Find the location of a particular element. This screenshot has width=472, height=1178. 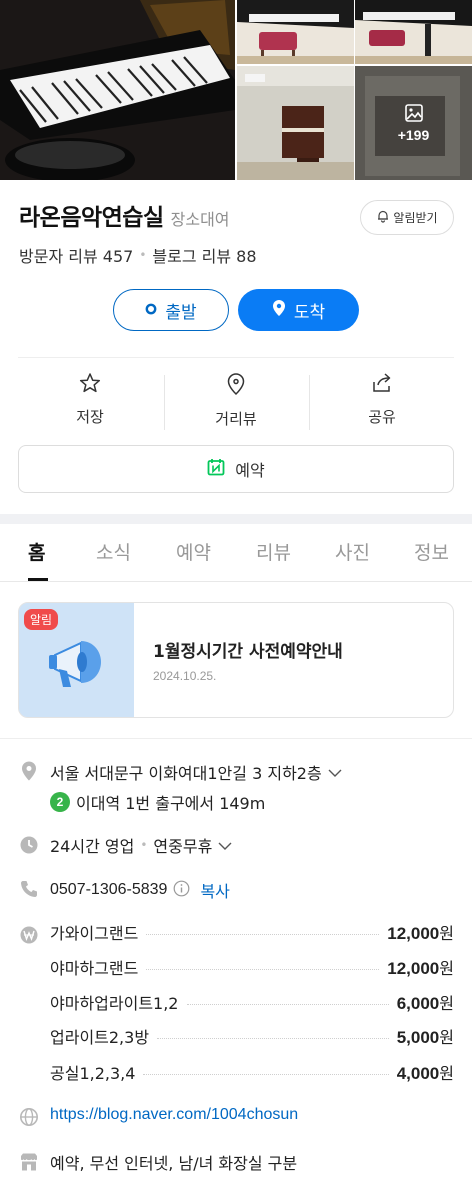

homepage-link: https://blog.naver.com/1004chosun is located at coordinates (174, 1115).